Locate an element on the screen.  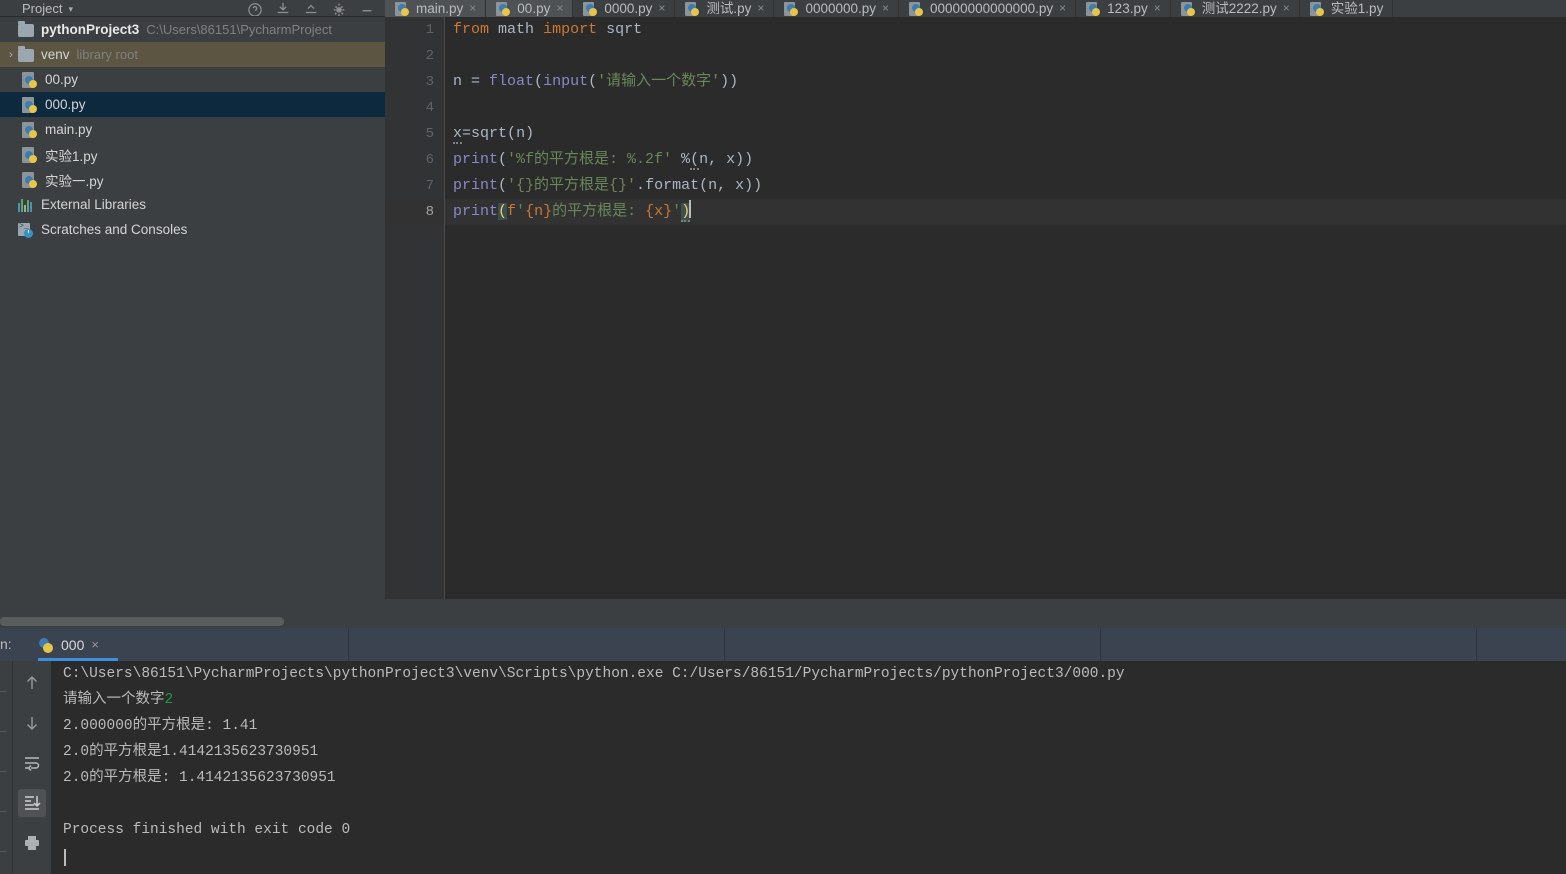
tree-item-label: Scratches and Consoles is located at coordinates (114, 229).